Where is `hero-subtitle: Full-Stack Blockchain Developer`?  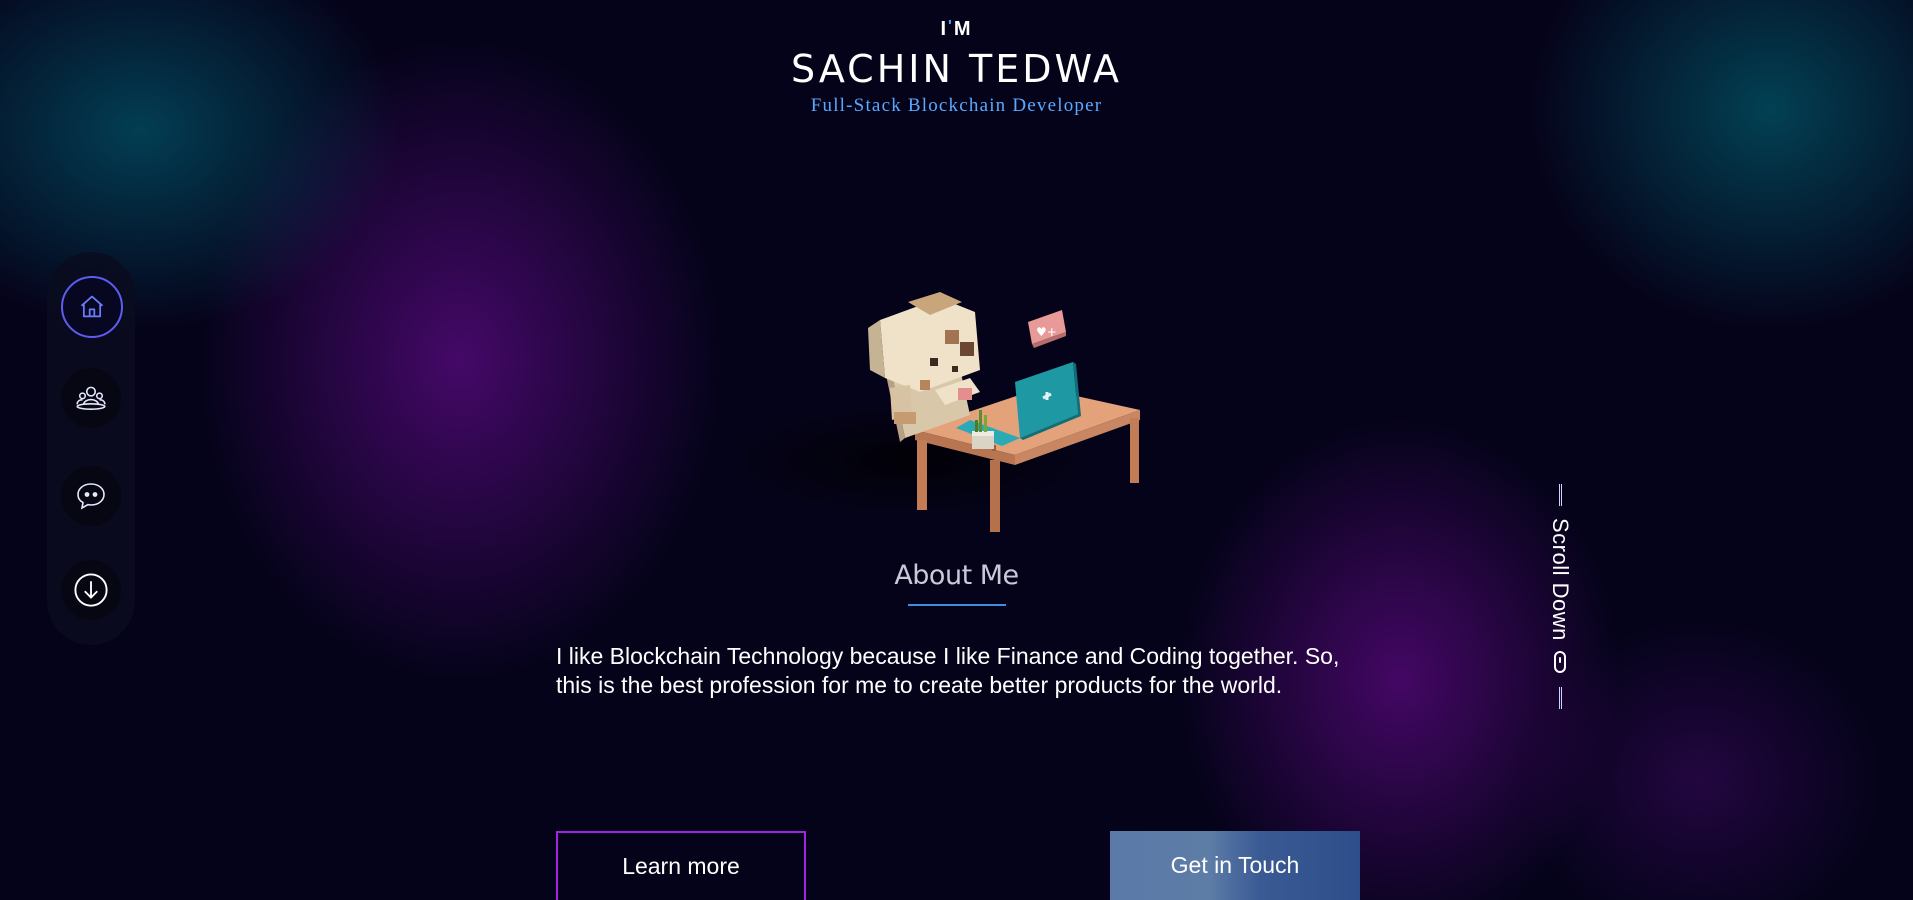
hero-subtitle: Full-Stack Blockchain Developer is located at coordinates (956, 105).